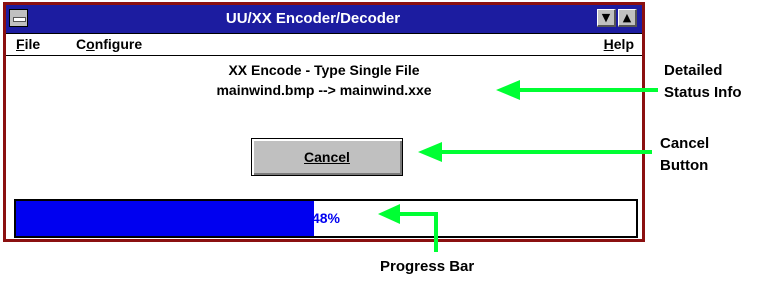 This screenshot has width=768, height=282. What do you see at coordinates (508, 90) in the screenshot?
I see `status-callout-arrowhead` at bounding box center [508, 90].